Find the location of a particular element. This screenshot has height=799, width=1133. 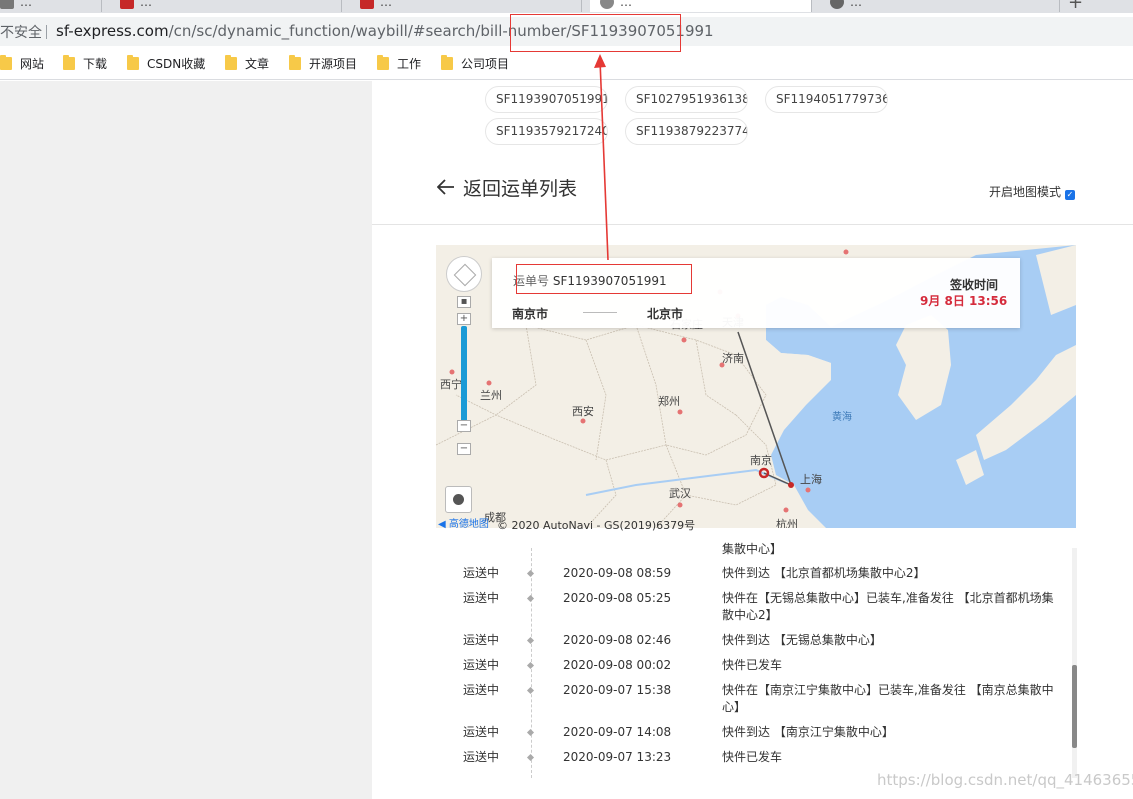

map-label-xian: 西安 is located at coordinates (583, 411).